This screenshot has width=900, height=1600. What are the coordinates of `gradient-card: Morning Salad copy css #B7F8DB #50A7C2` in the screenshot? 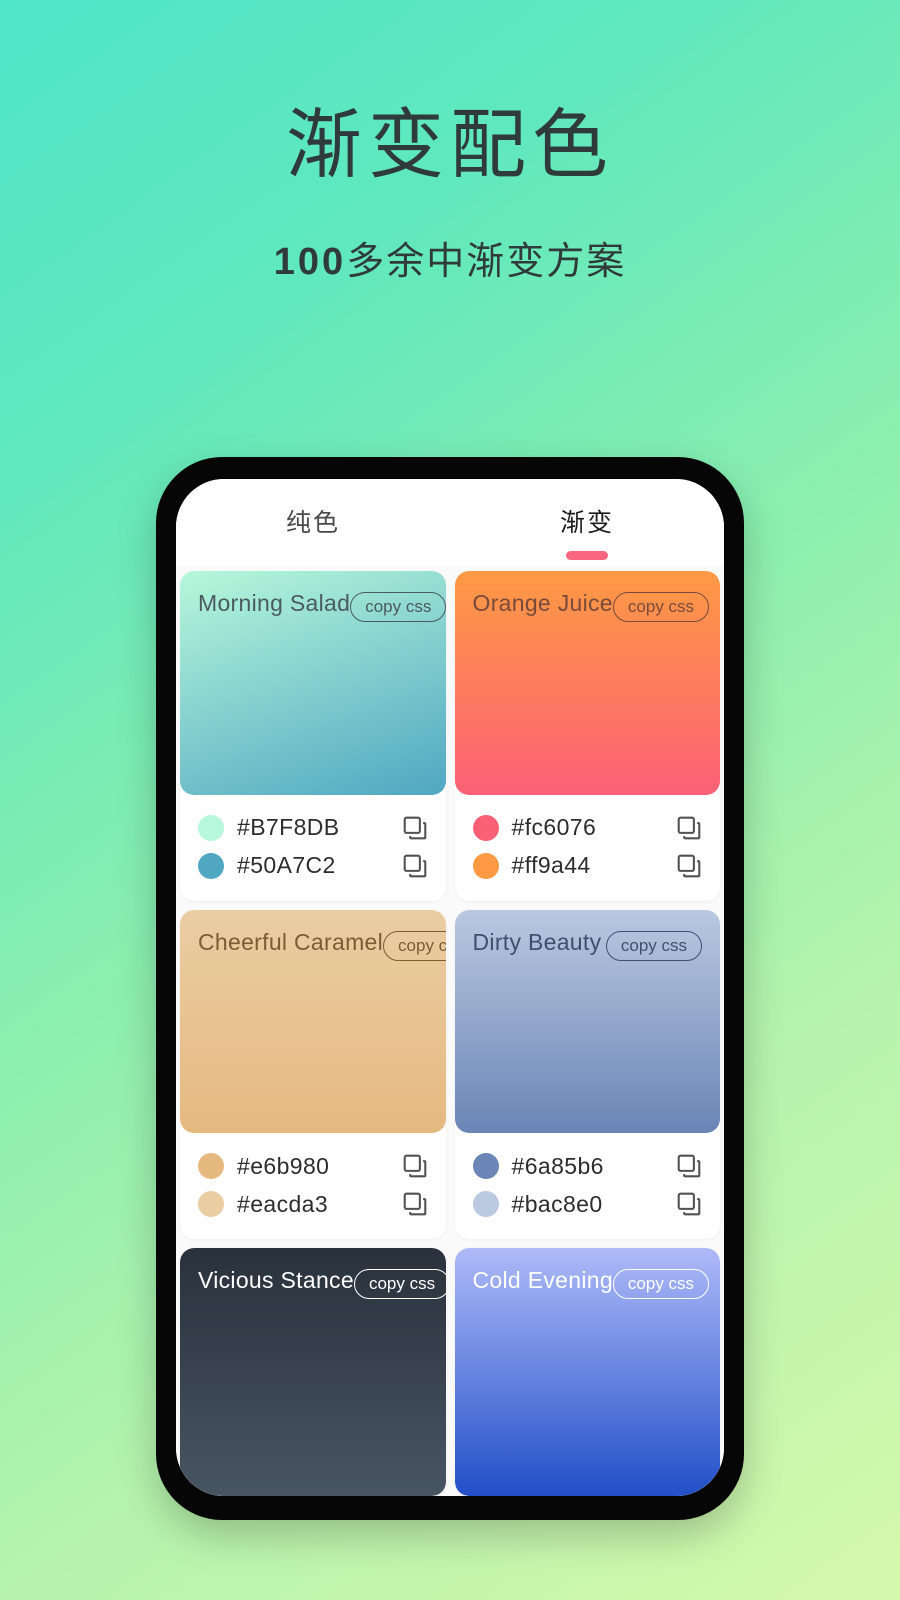 It's located at (313, 736).